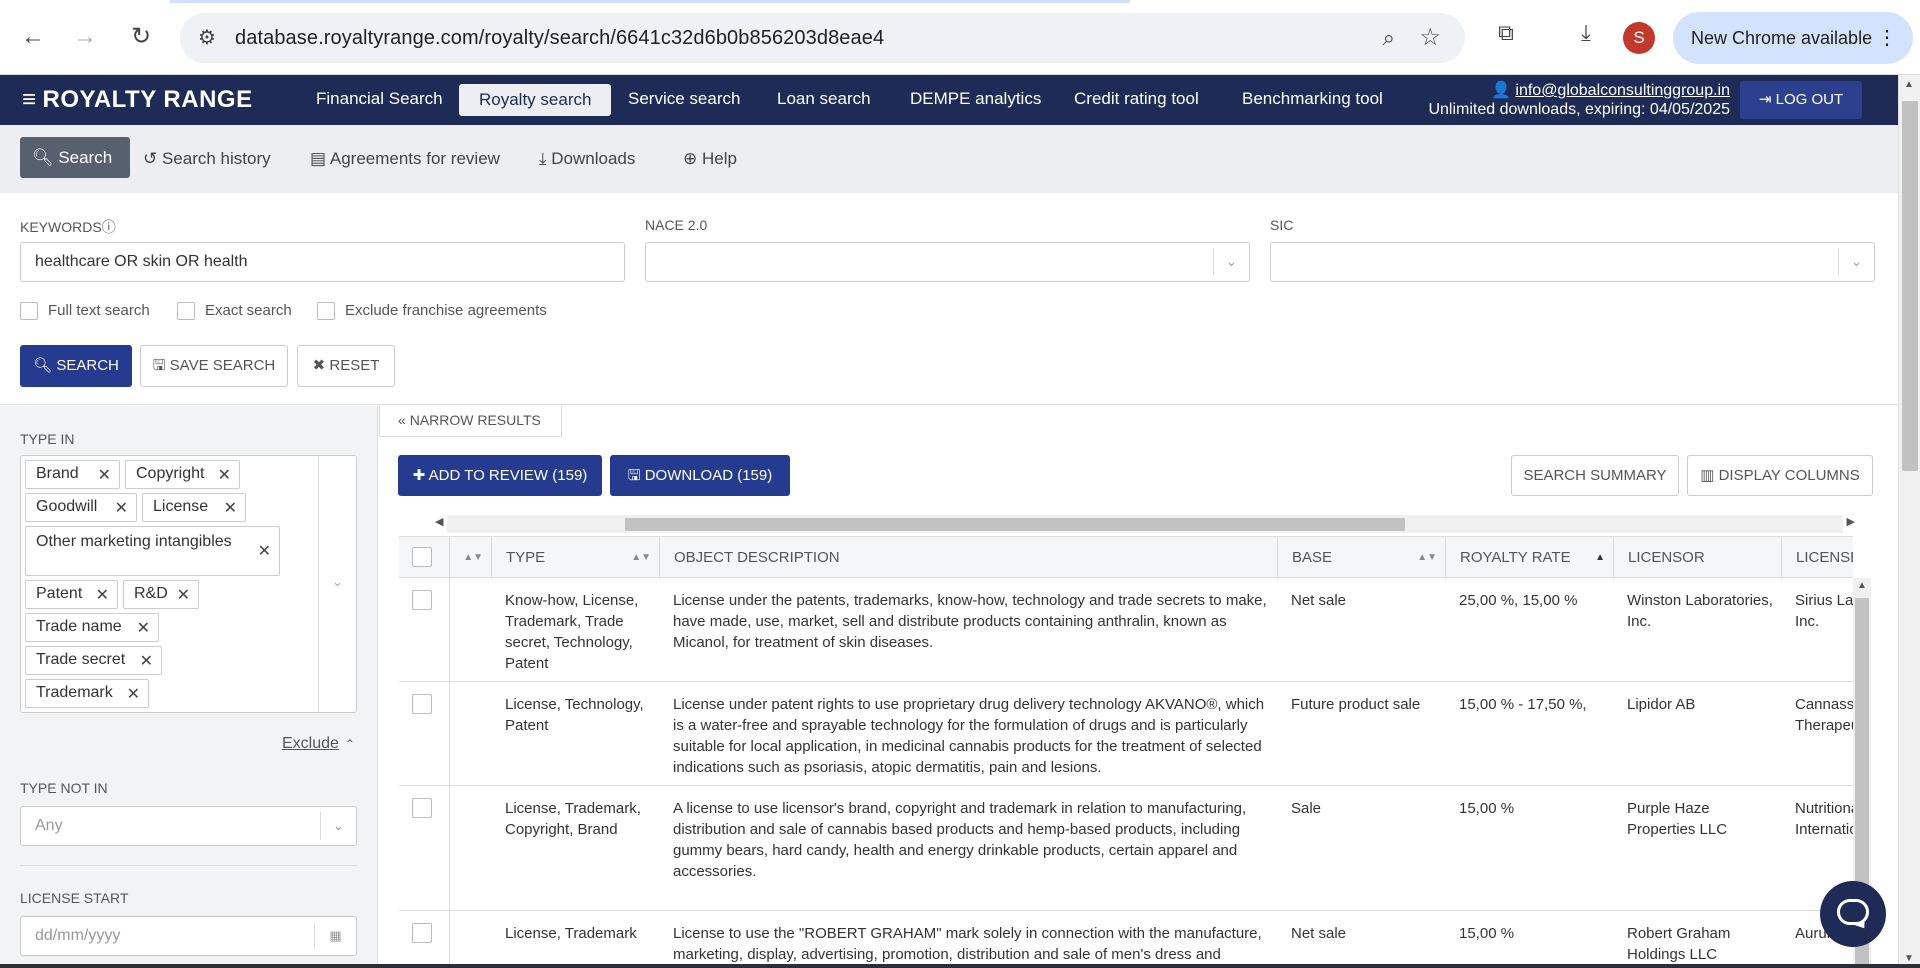 Image resolution: width=1920 pixels, height=968 pixels. What do you see at coordinates (161, 594) in the screenshot?
I see `tag-rnd: R&D ✕` at bounding box center [161, 594].